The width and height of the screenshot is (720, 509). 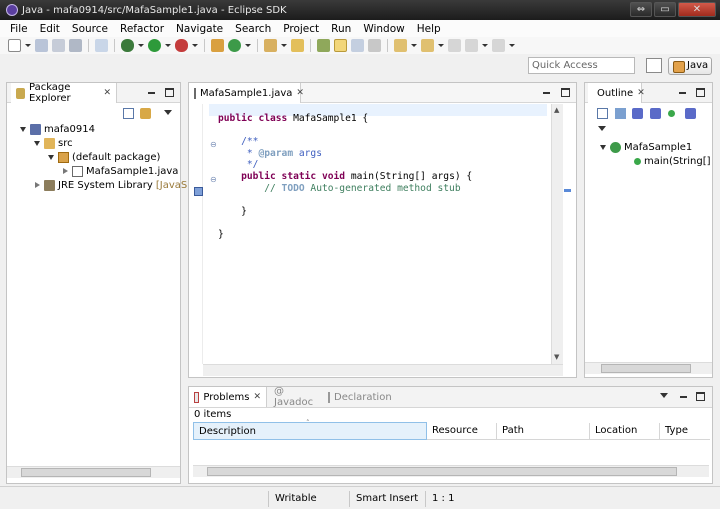 I want to click on menu-source: Source, so click(x=90, y=29).